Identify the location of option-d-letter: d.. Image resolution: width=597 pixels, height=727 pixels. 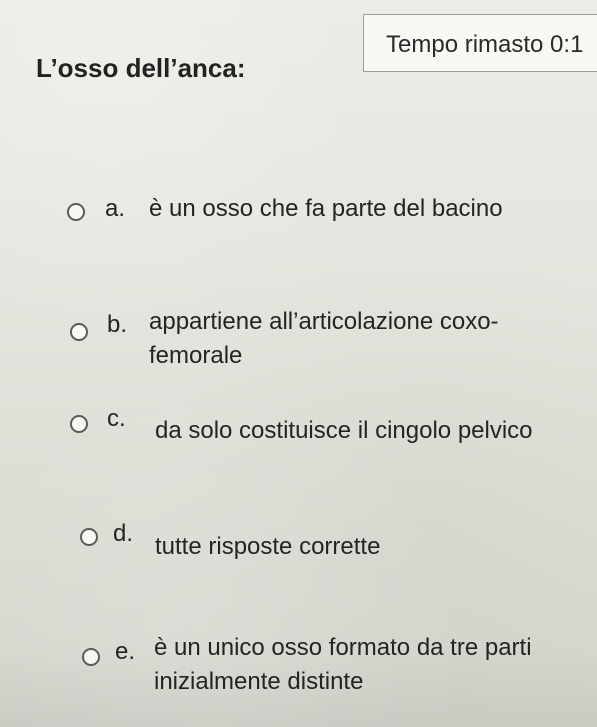
(123, 533).